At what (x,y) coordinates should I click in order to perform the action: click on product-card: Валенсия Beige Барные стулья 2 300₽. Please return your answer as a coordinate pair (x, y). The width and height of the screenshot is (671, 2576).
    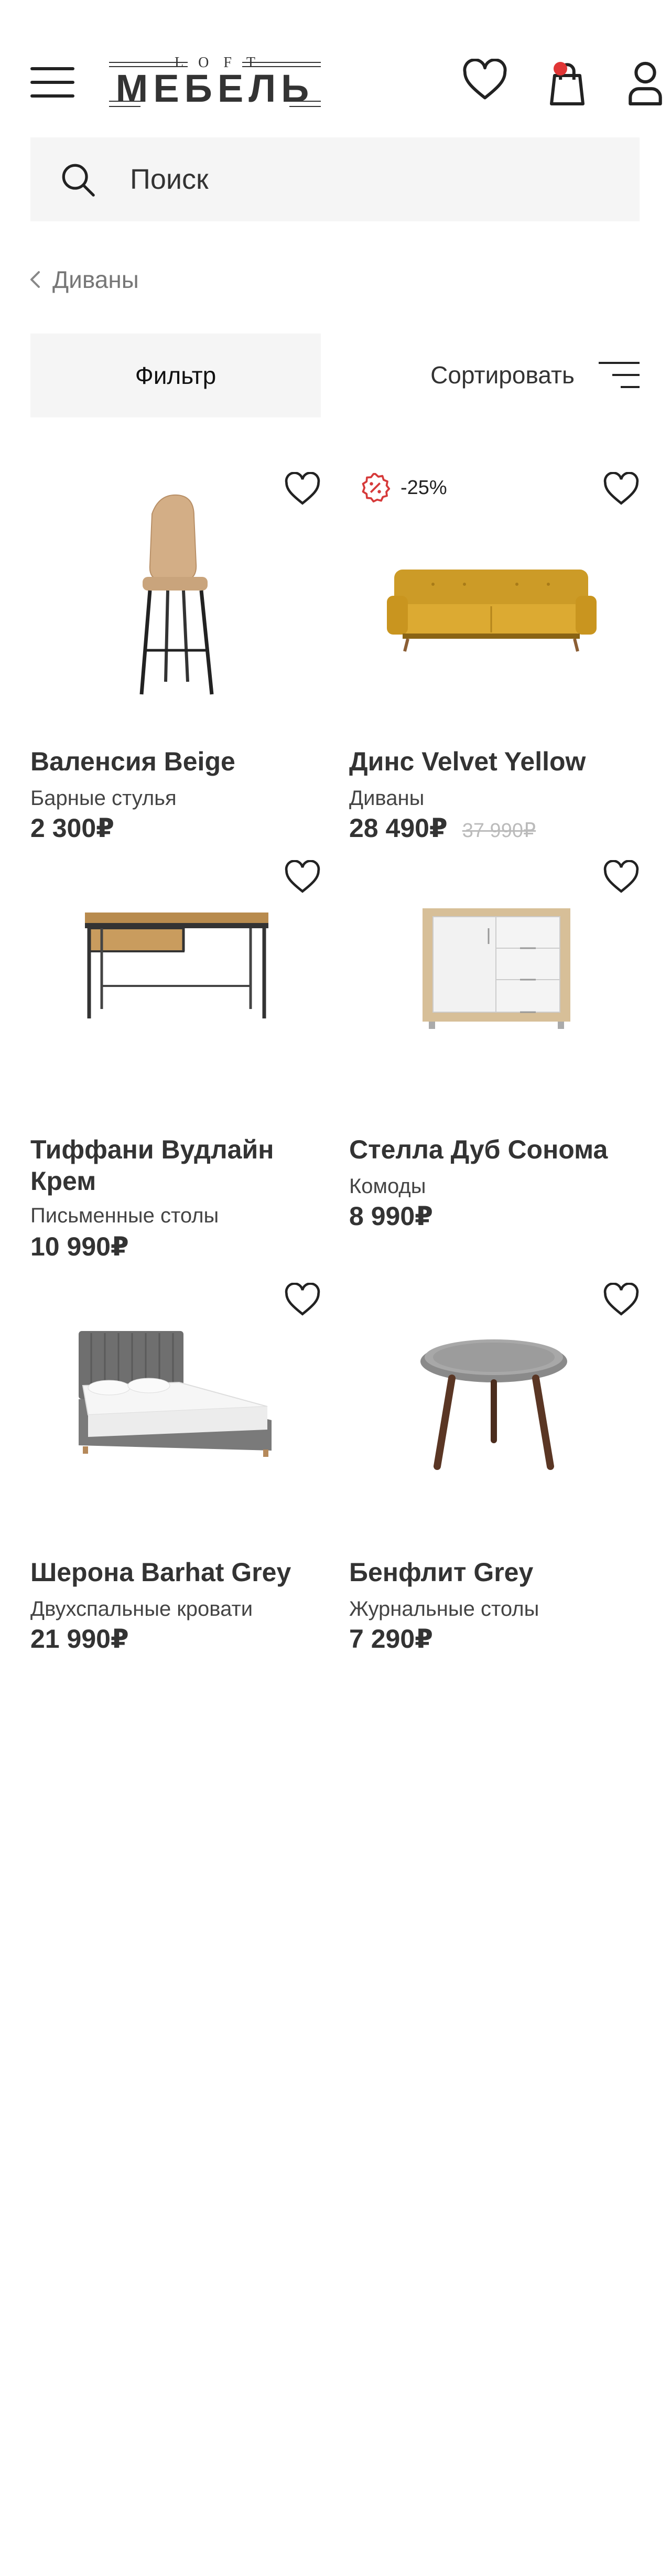
    Looking at the image, I should click on (177, 657).